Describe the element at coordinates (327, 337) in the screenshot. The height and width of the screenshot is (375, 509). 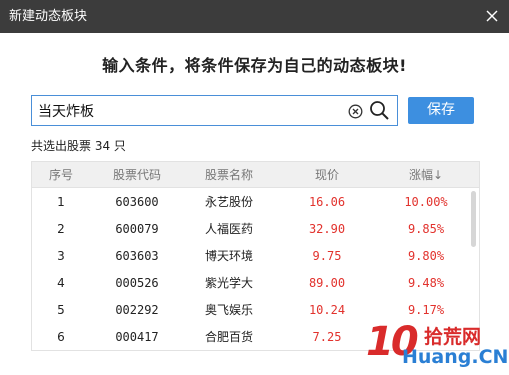
I see `stock-price: 7.25` at that location.